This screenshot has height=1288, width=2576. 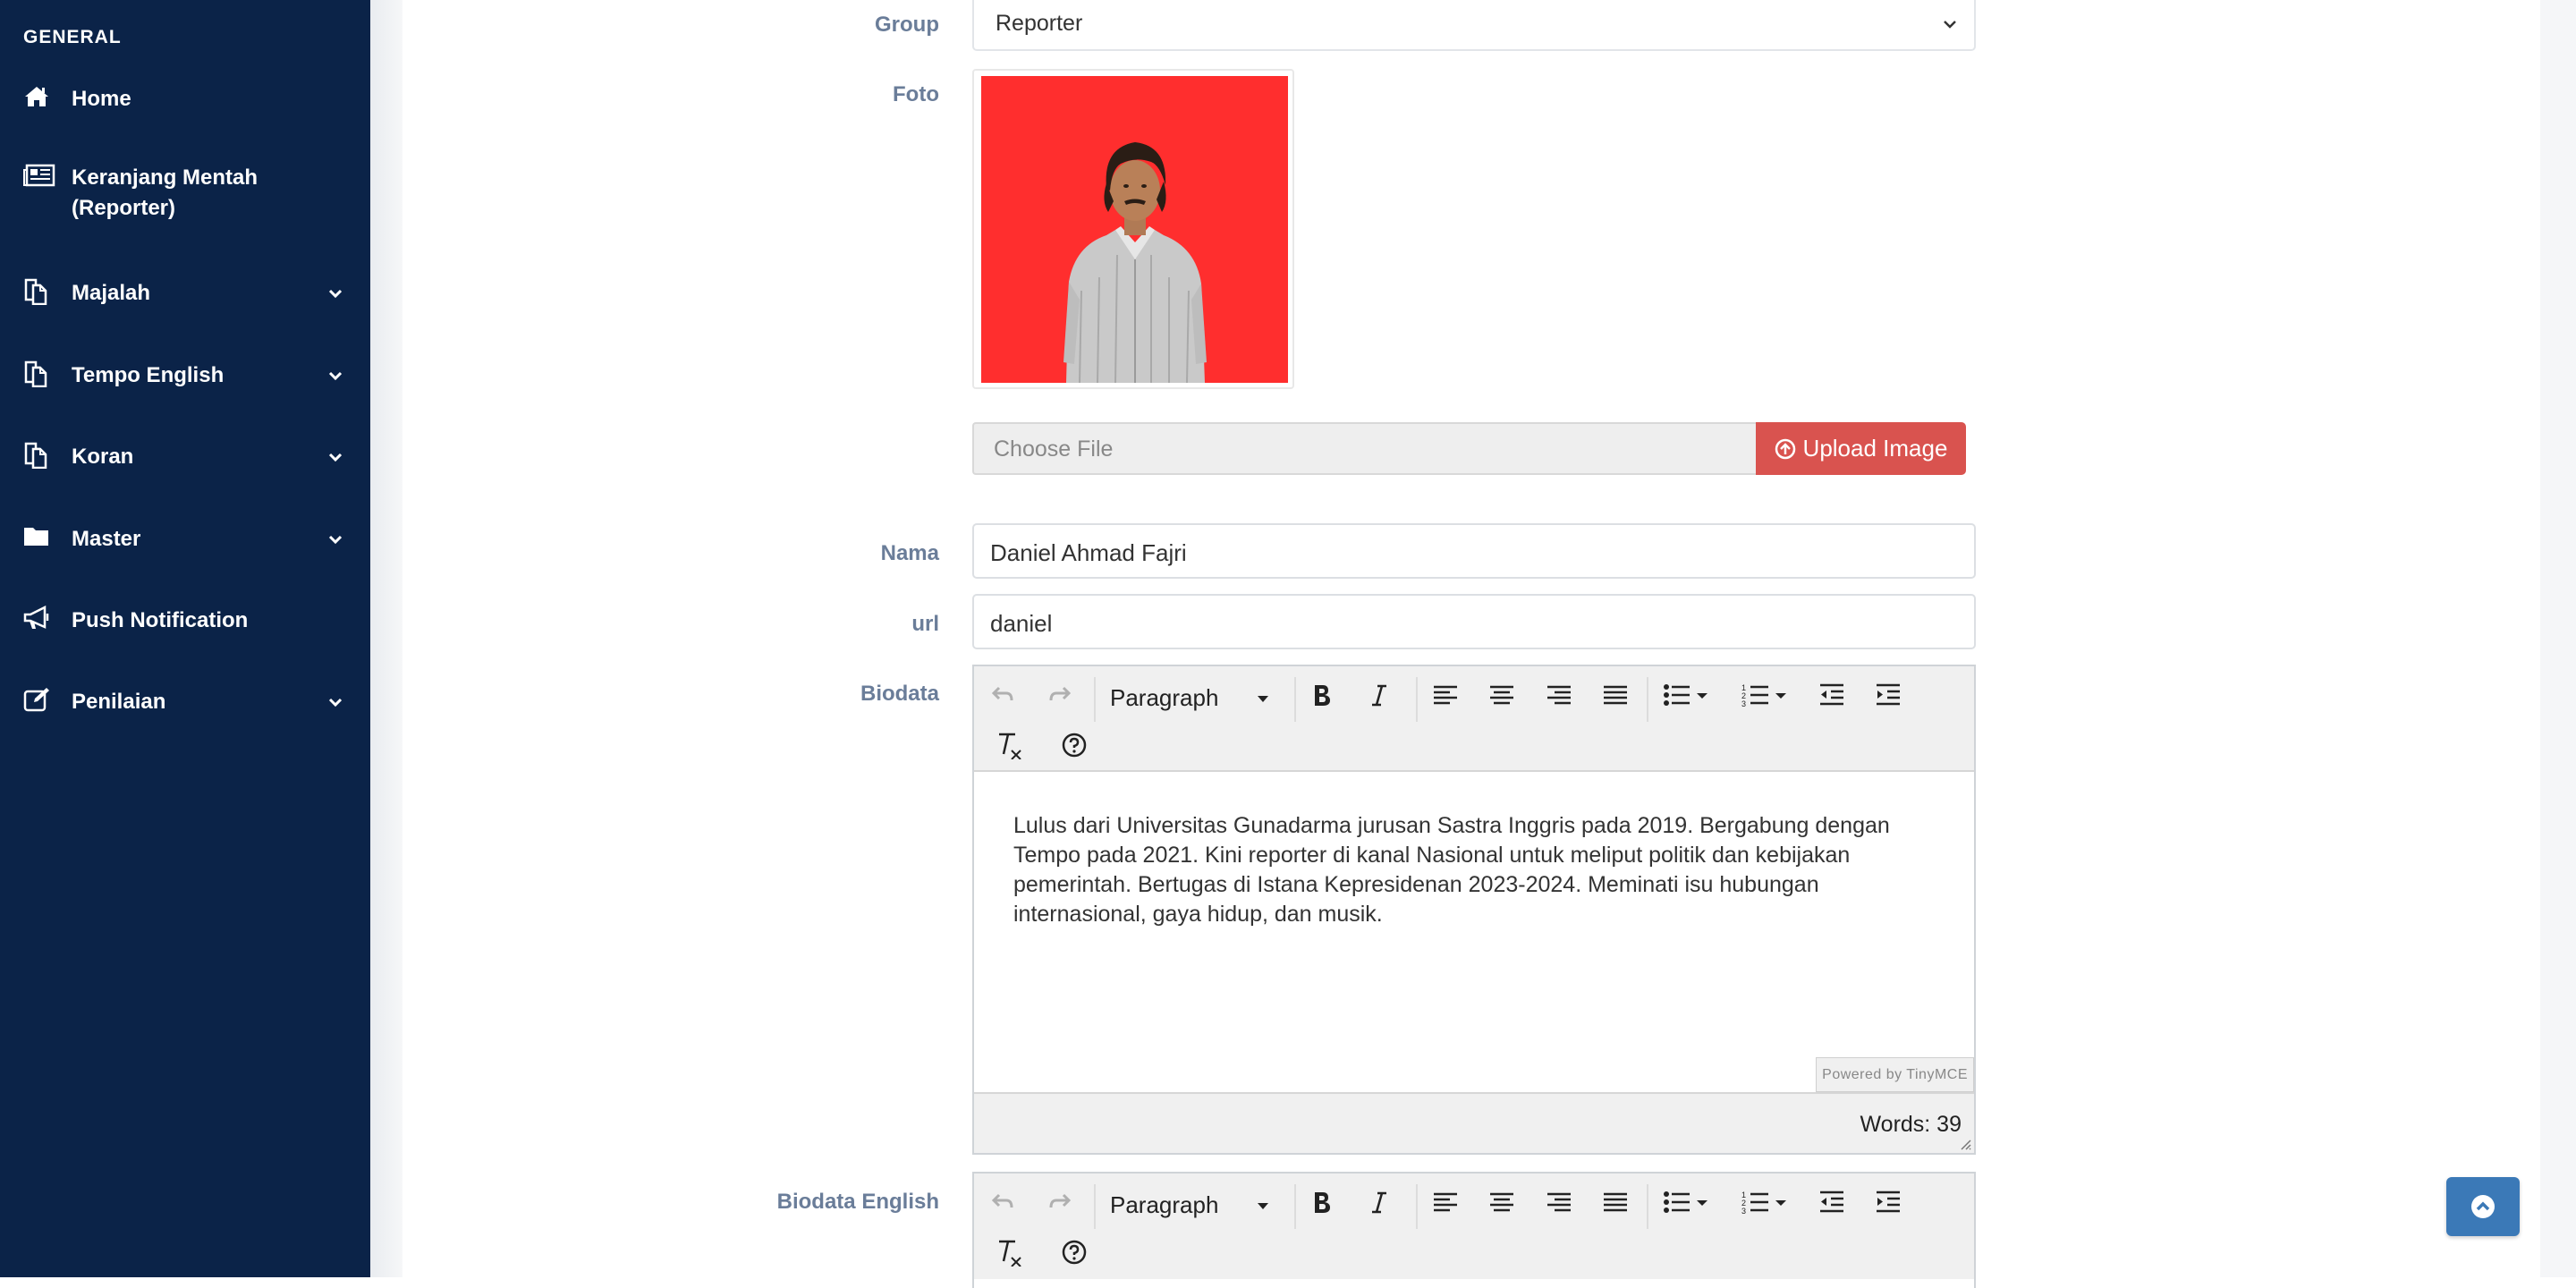 I want to click on word-count: Words: 39, so click(x=1911, y=1124).